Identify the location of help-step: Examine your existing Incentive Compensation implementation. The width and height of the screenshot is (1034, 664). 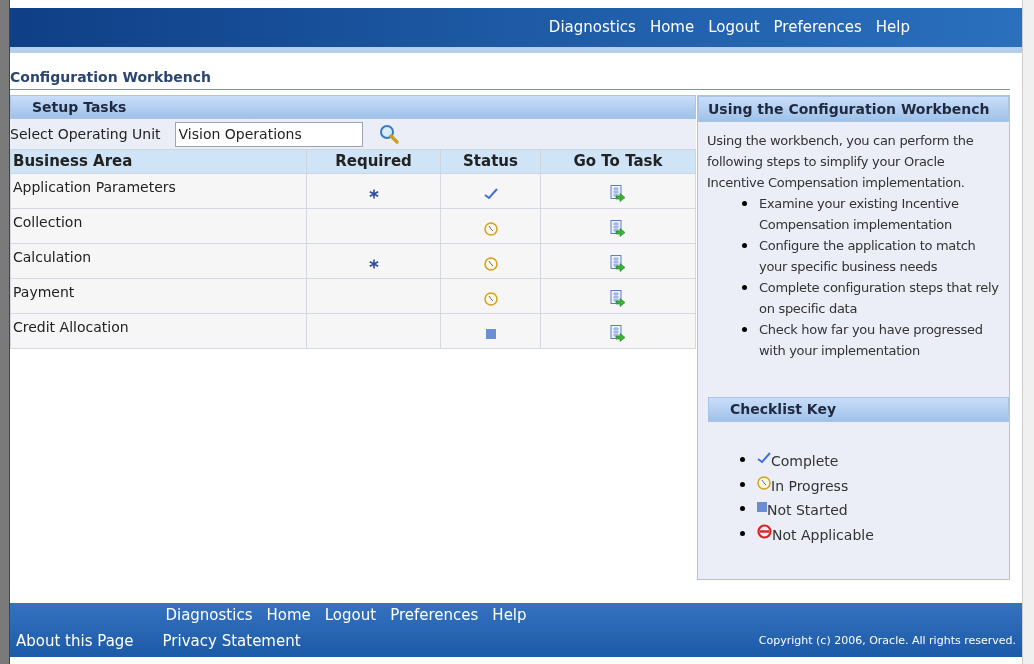
(882, 214).